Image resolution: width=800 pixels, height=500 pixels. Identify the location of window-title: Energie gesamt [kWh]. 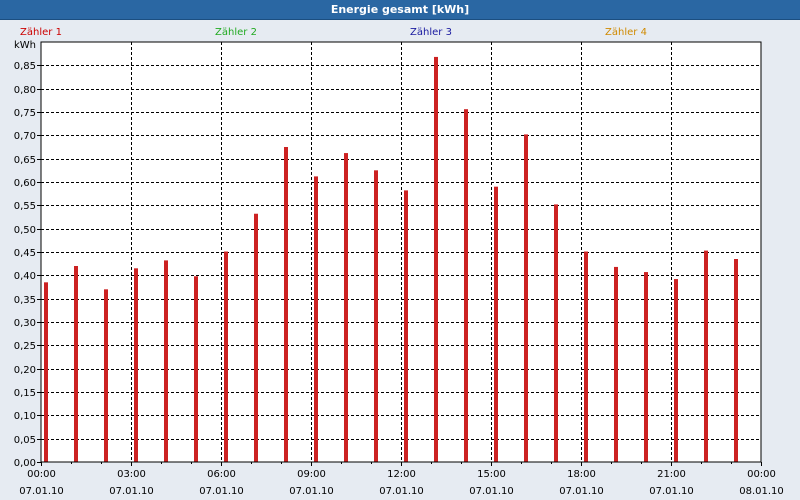
(400, 9).